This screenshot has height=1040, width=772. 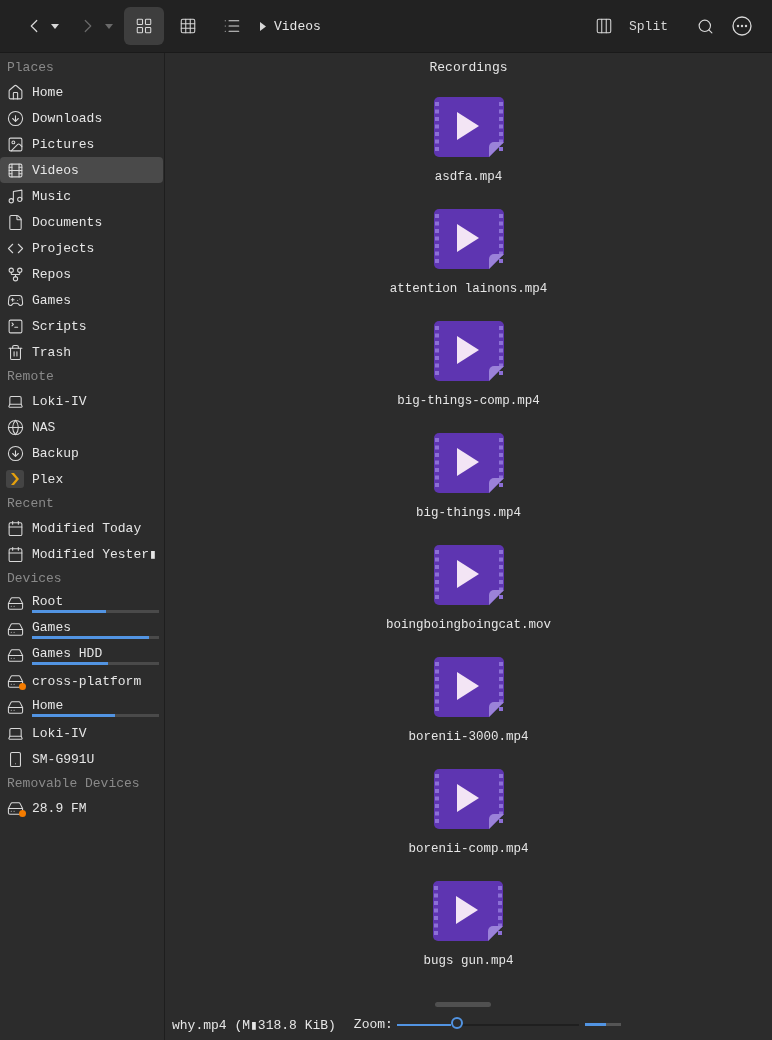 I want to click on sidebar-item: SM-G991U, so click(x=81, y=759).